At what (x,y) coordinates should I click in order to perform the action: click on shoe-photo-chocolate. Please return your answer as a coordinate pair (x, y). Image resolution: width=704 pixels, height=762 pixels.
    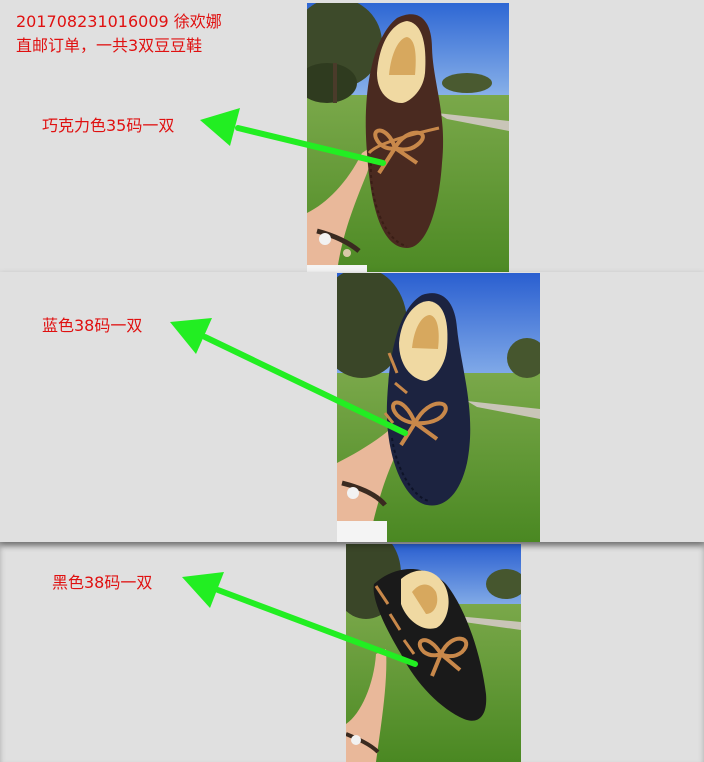
    Looking at the image, I should click on (408, 137).